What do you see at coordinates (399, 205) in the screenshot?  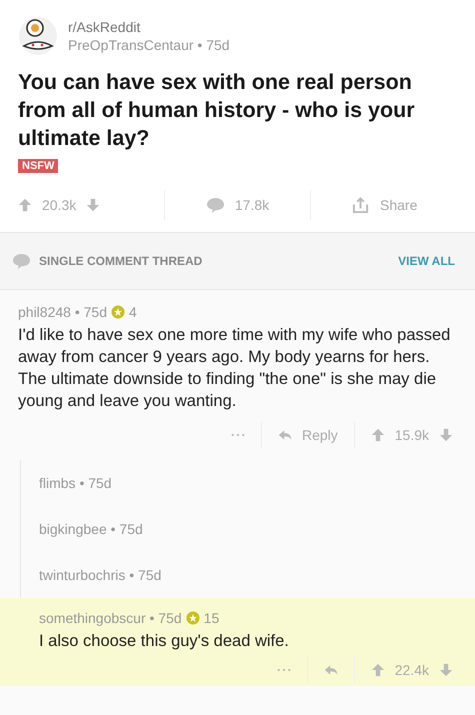 I see `share-button: Share` at bounding box center [399, 205].